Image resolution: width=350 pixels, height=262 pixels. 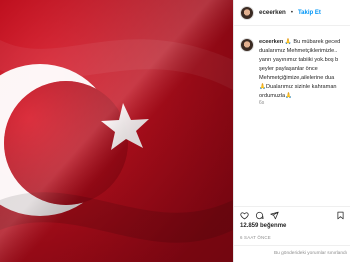 I want to click on caption-time: 6s, so click(x=262, y=103).